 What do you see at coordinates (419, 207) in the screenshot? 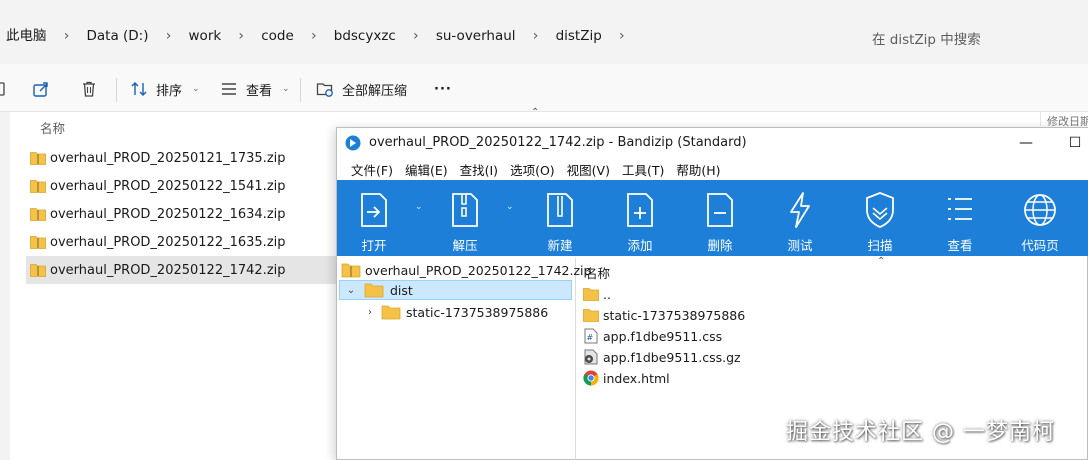
I see `open-dropdown-icon: ⌄` at bounding box center [419, 207].